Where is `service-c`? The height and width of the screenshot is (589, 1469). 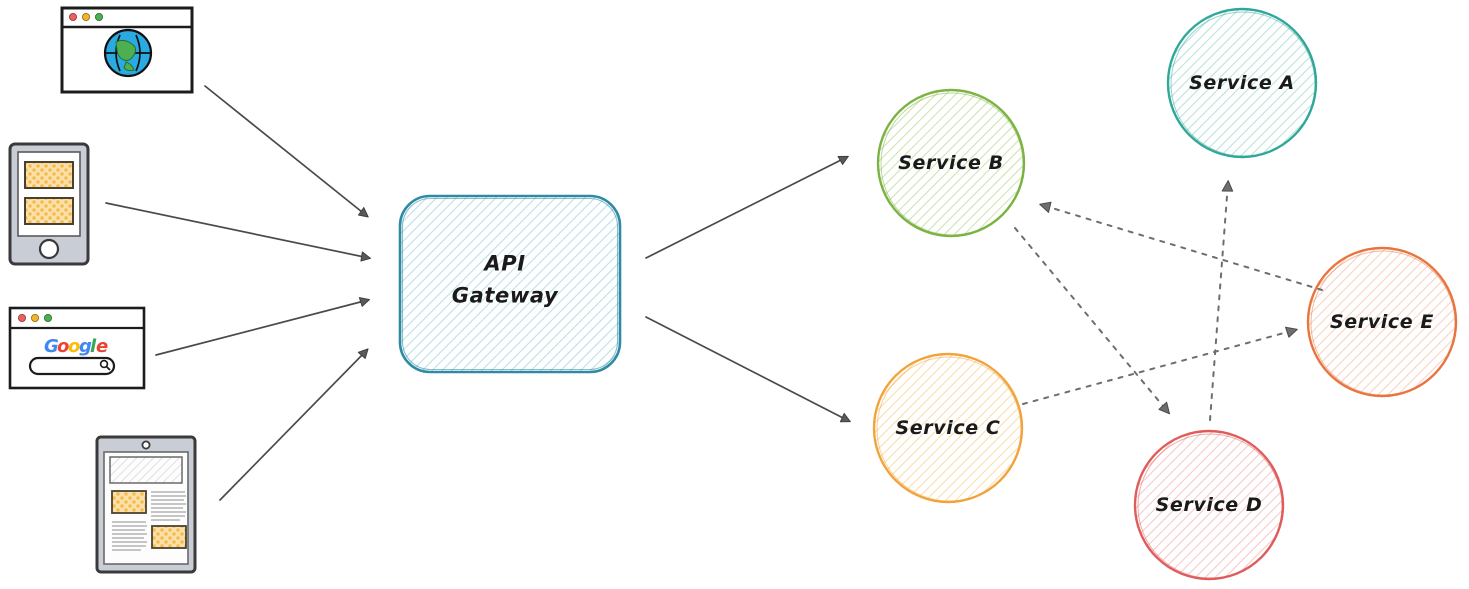
service-c is located at coordinates (948, 428).